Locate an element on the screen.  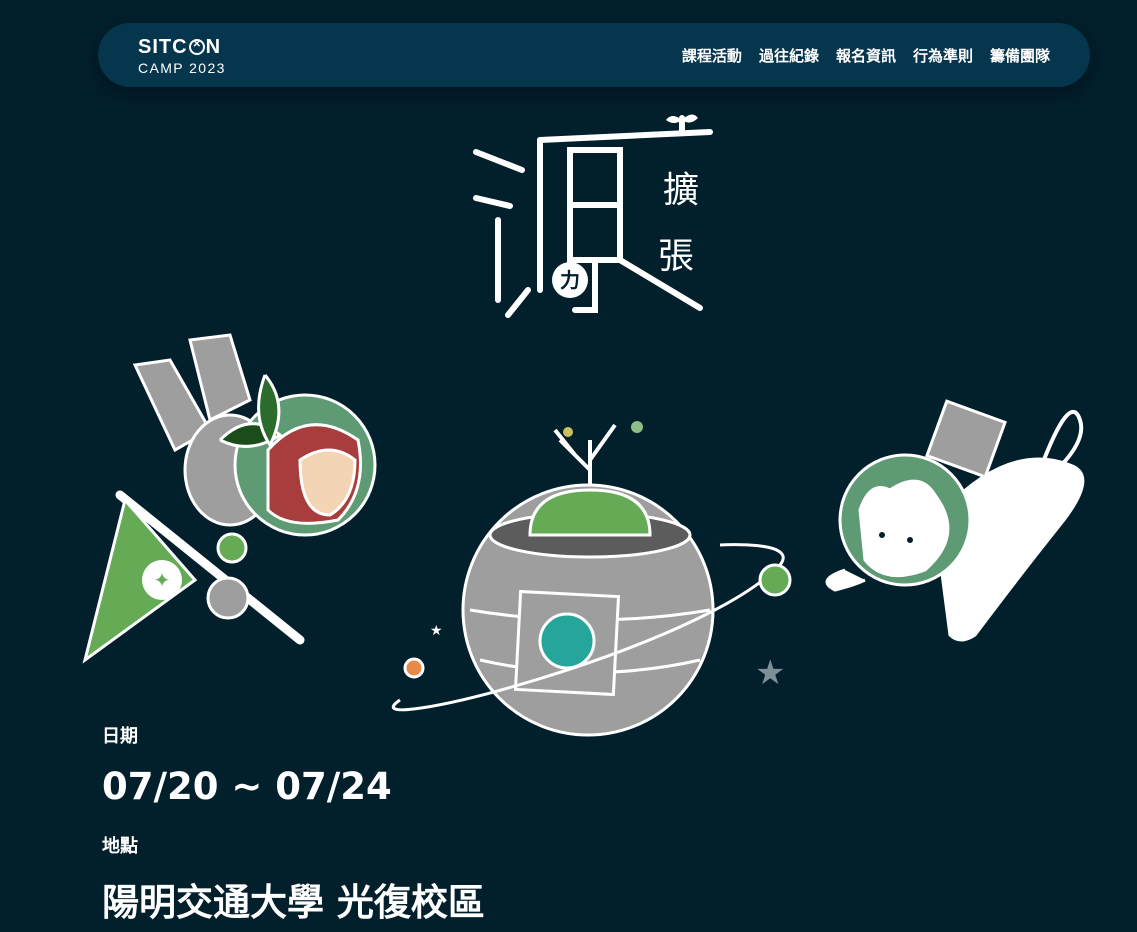
logo-subtitle: CAMP 2023 is located at coordinates (182, 68).